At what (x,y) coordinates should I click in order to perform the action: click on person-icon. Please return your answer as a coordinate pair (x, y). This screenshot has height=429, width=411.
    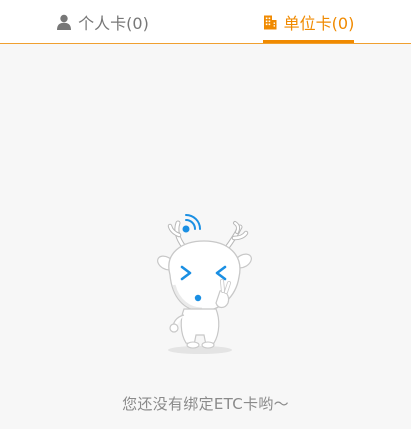
    Looking at the image, I should click on (64, 22).